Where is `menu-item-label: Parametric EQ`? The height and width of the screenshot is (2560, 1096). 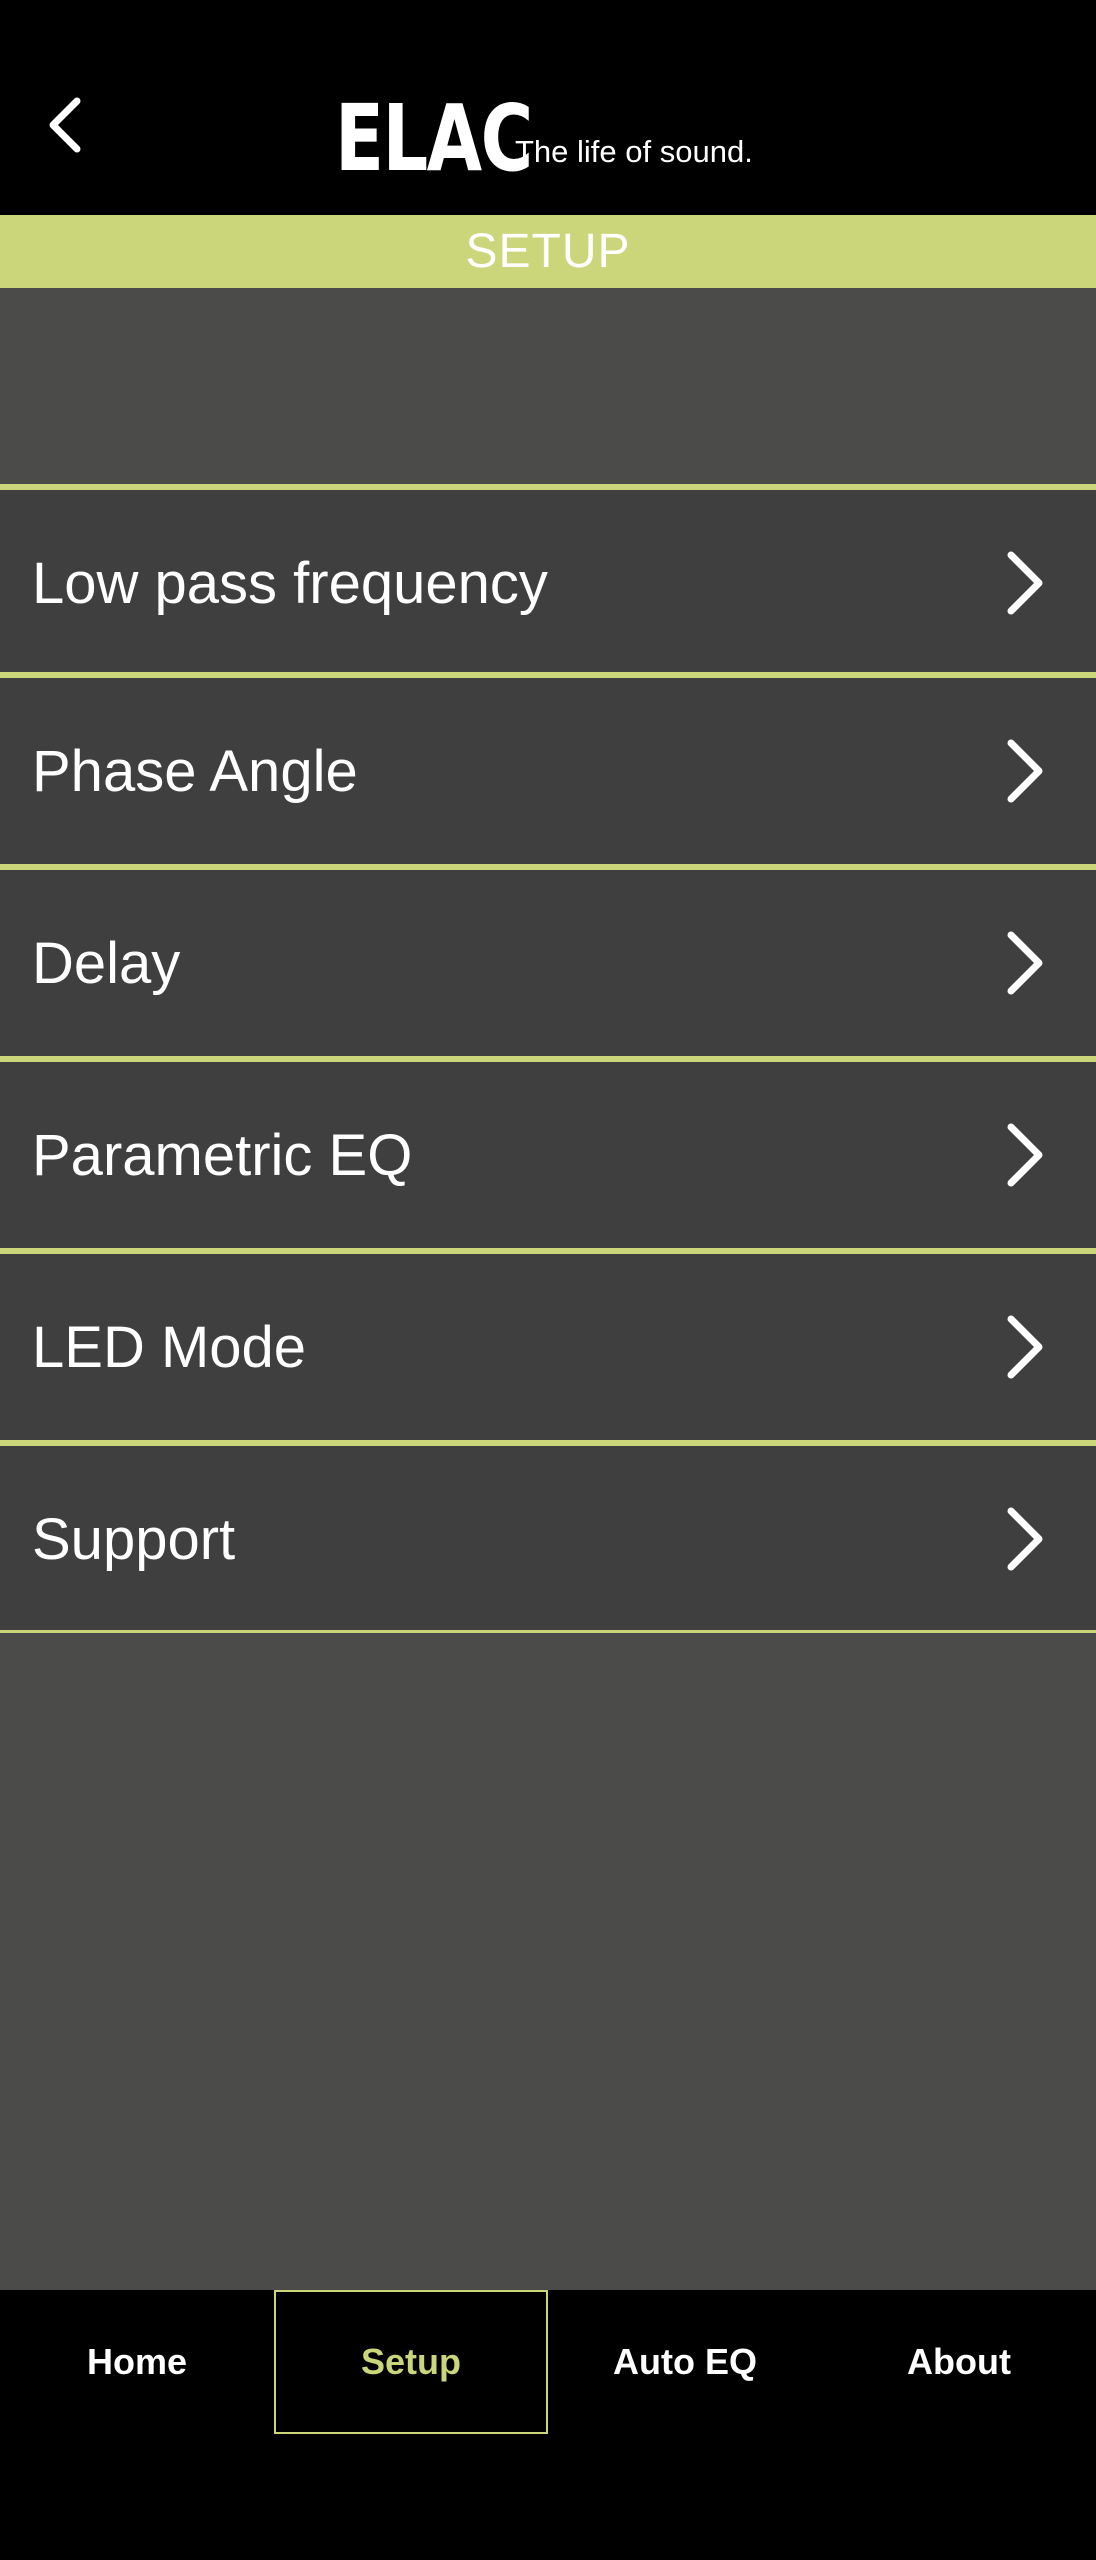
menu-item-label: Parametric EQ is located at coordinates (222, 1155).